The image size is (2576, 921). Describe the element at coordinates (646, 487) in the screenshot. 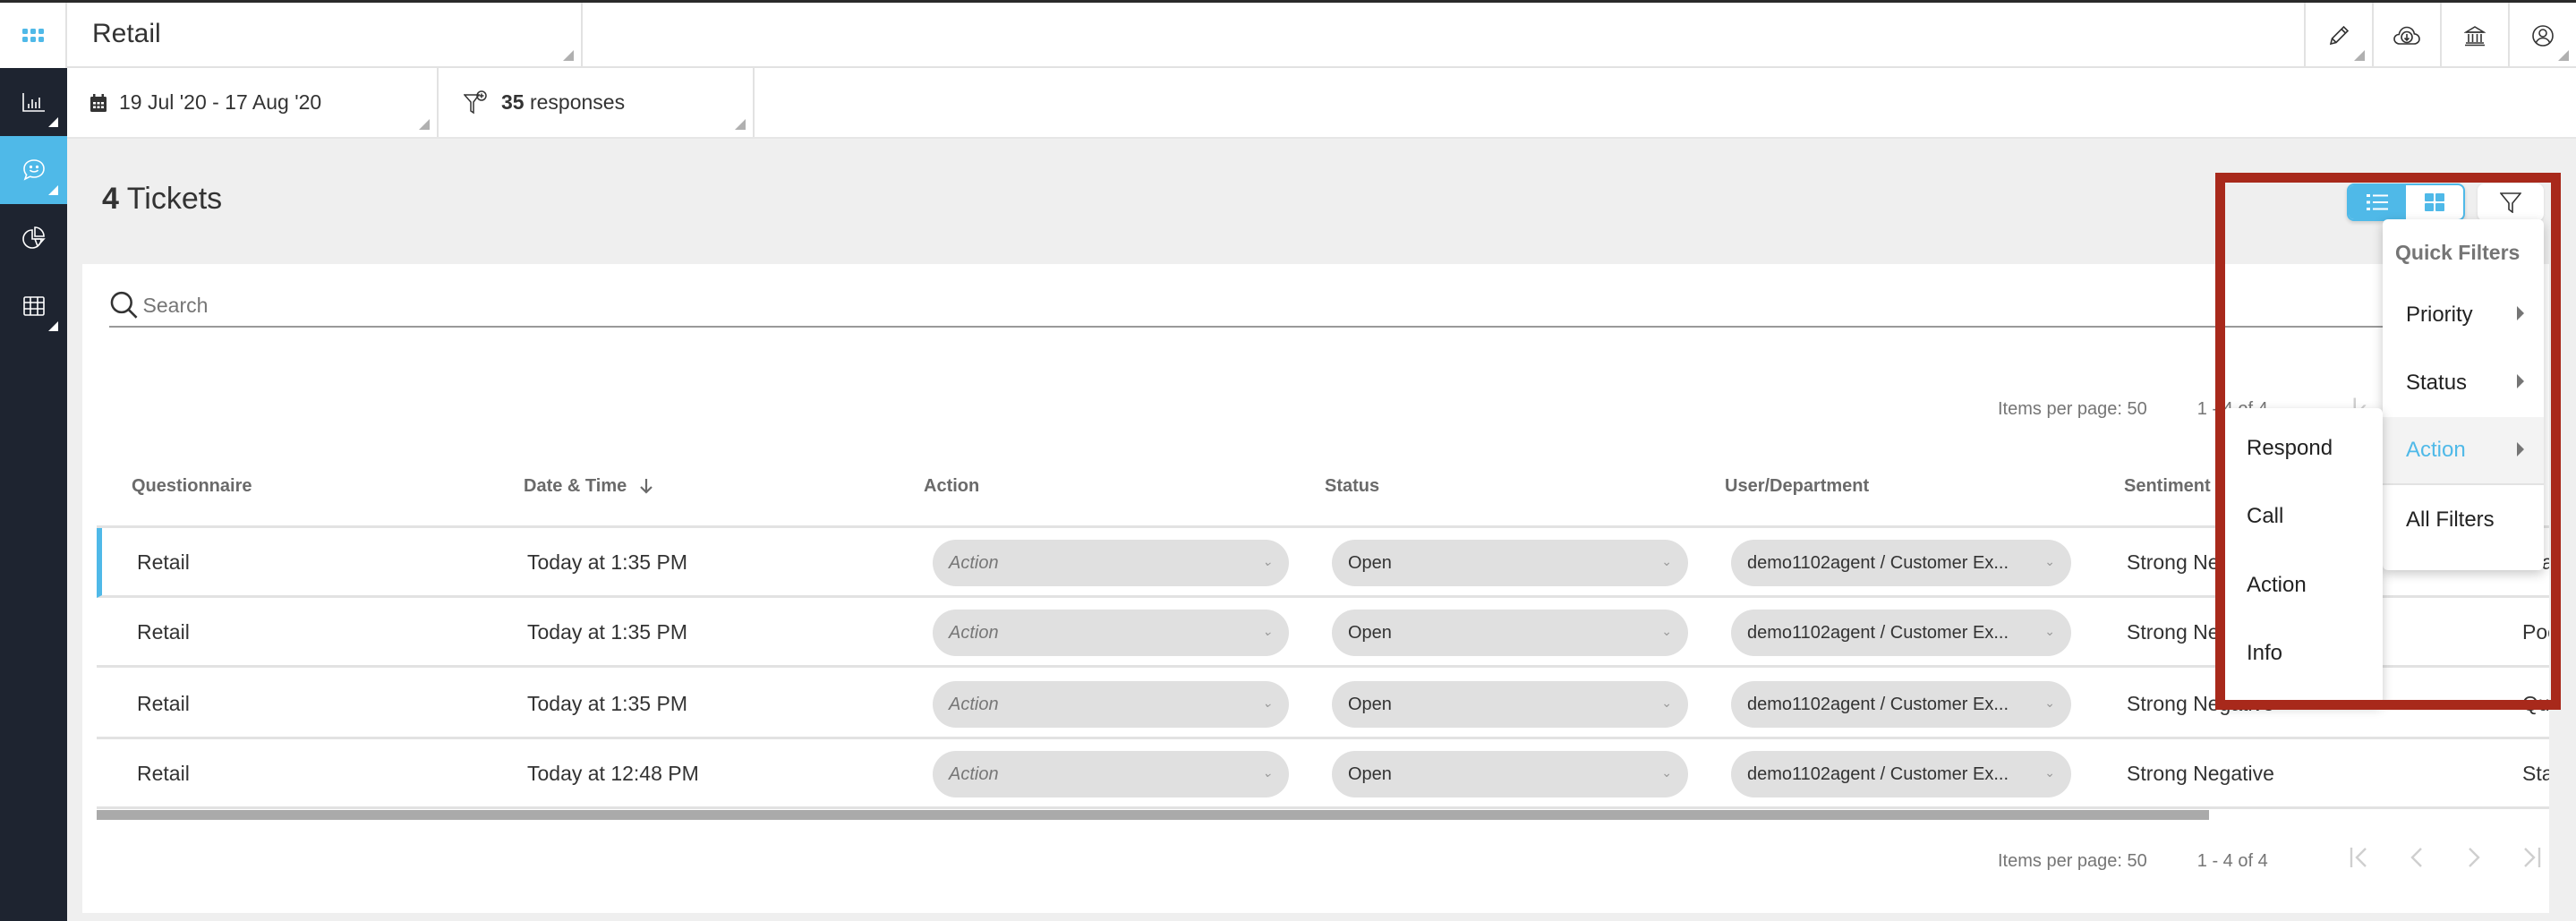

I see `sort-desc-icon` at that location.